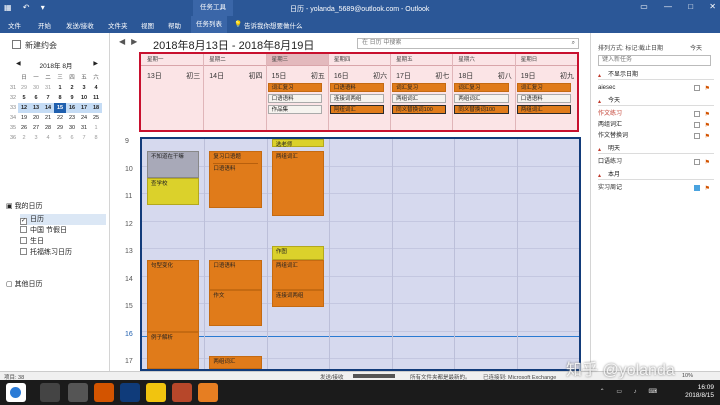 This screenshot has width=720, height=405. What do you see at coordinates (36, 98) in the screenshot?
I see `mini-calendar-day: 6` at bounding box center [36, 98].